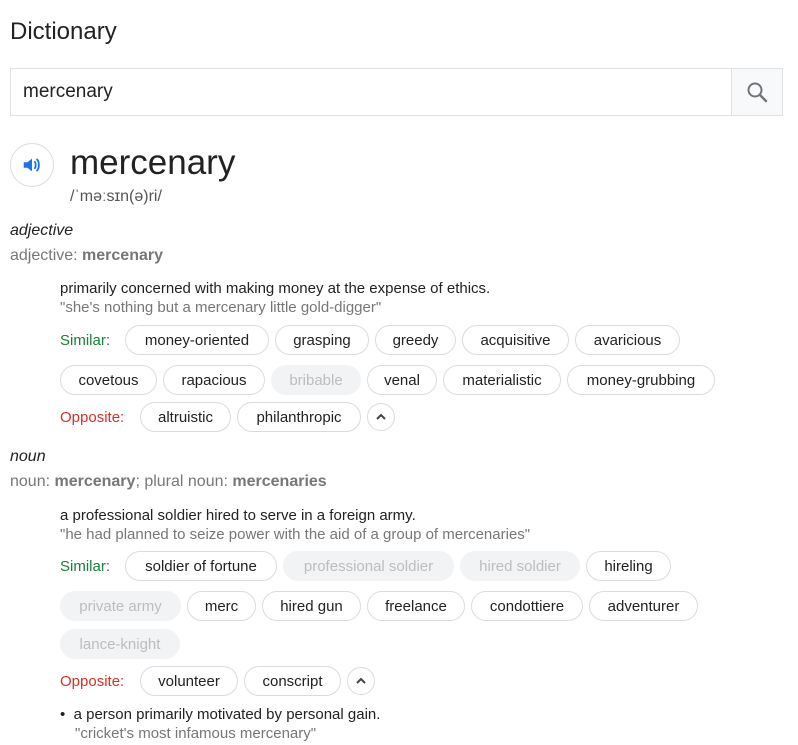 This screenshot has height=745, width=798. What do you see at coordinates (641, 380) in the screenshot?
I see `chip-money-grubbing: money-grubbing` at bounding box center [641, 380].